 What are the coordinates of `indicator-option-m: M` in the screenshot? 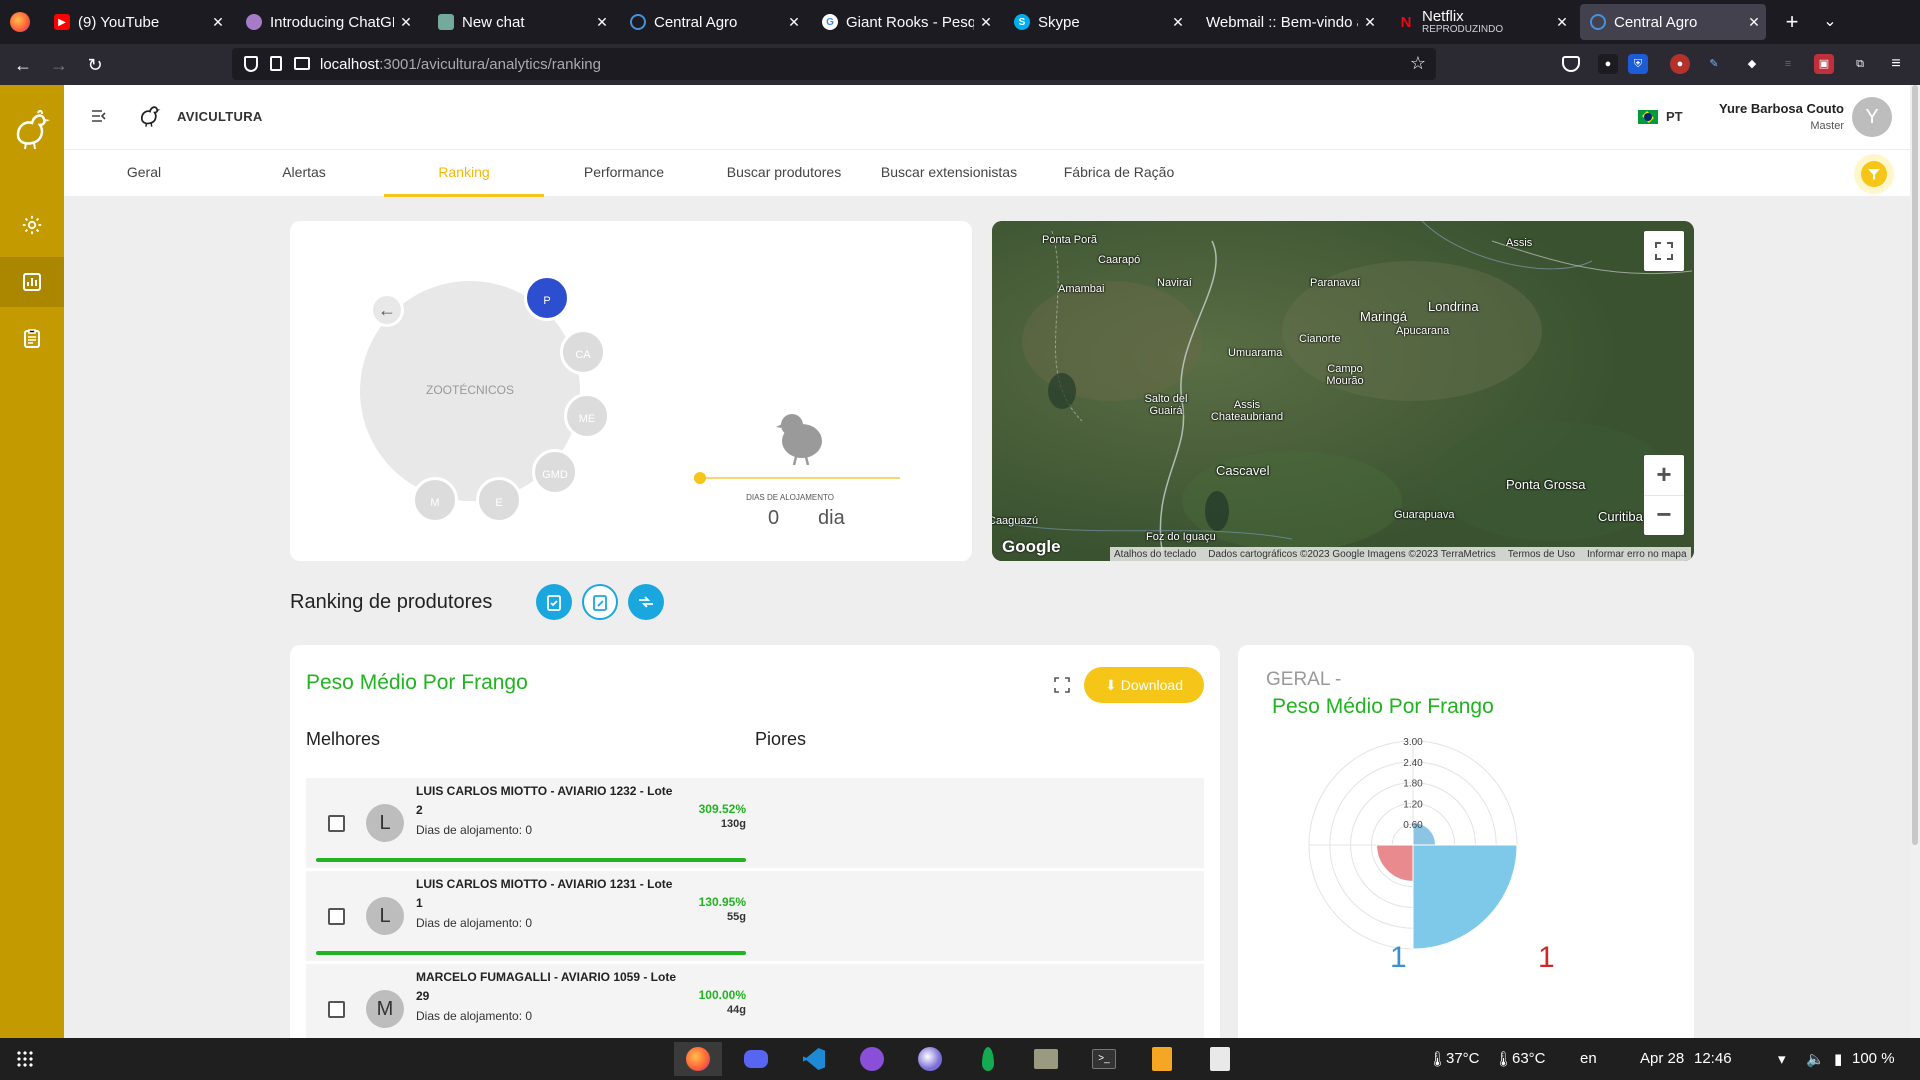 It's located at (435, 500).